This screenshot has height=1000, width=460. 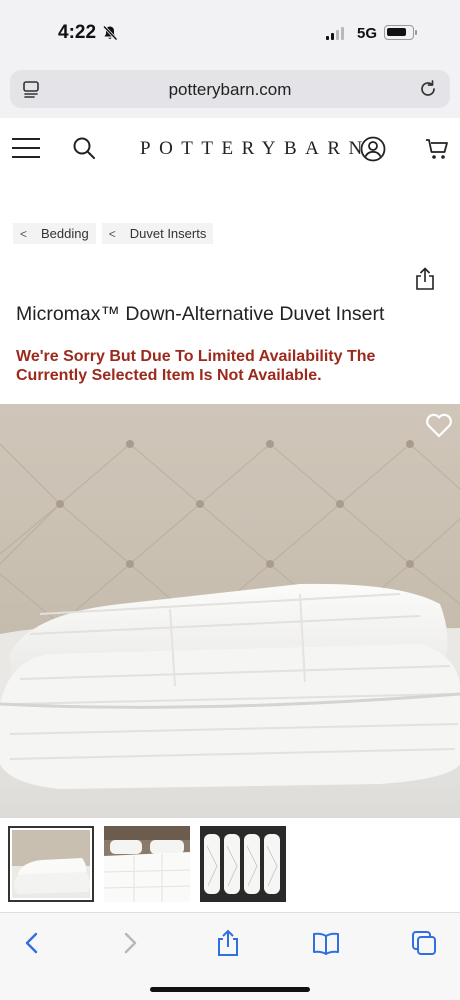 What do you see at coordinates (439, 425) in the screenshot?
I see `favorite-heart-icon` at bounding box center [439, 425].